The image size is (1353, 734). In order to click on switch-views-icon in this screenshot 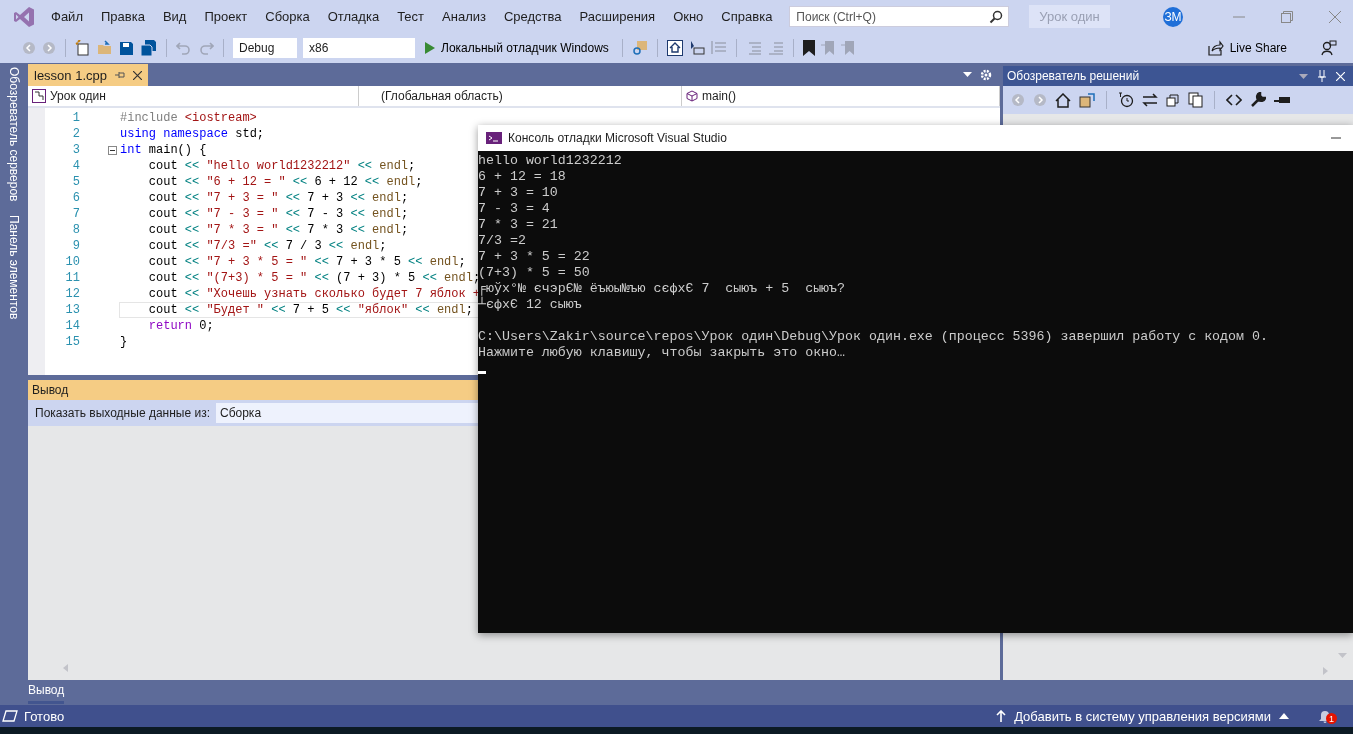, I will do `click(1087, 100)`.